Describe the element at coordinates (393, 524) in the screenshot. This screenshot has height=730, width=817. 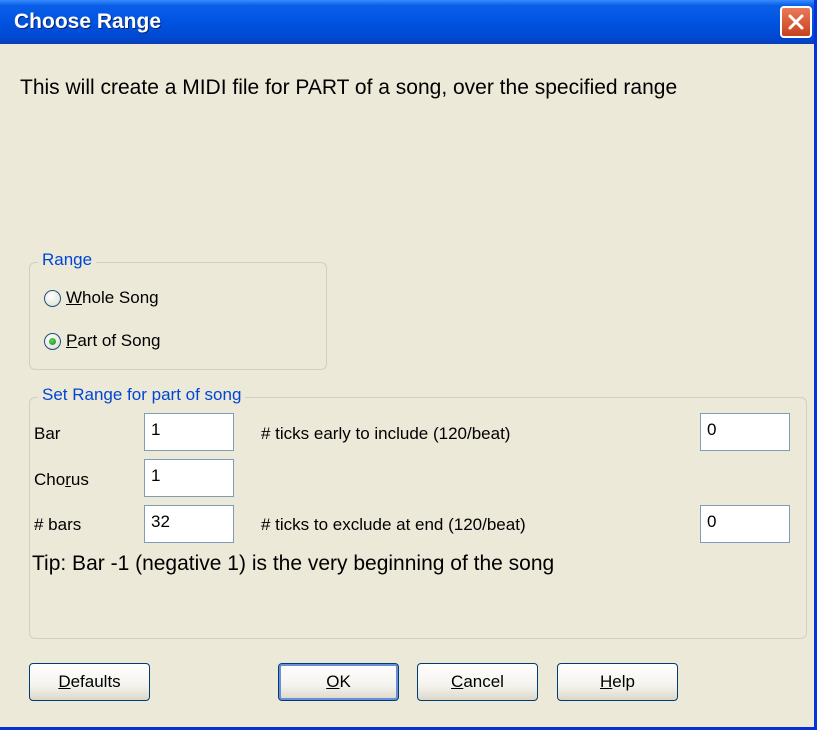
I see `ticks-exclude-label: # ticks to exclude at end (120/beat)` at that location.